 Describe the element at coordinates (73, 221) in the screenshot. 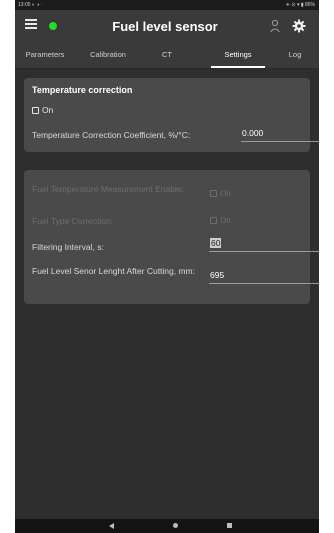

I see `fuel-type-correction-label: Fuel Type Correction:` at that location.